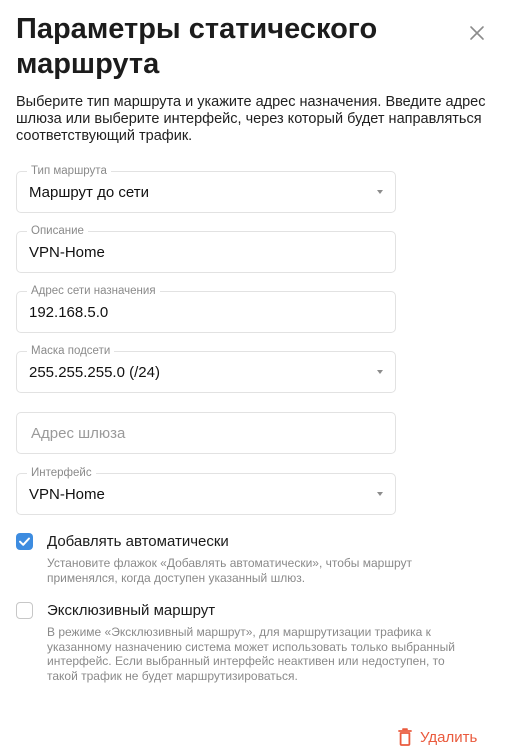 This screenshot has width=507, height=750. Describe the element at coordinates (69, 312) in the screenshot. I see `destination-value: 192.168.5.0` at that location.